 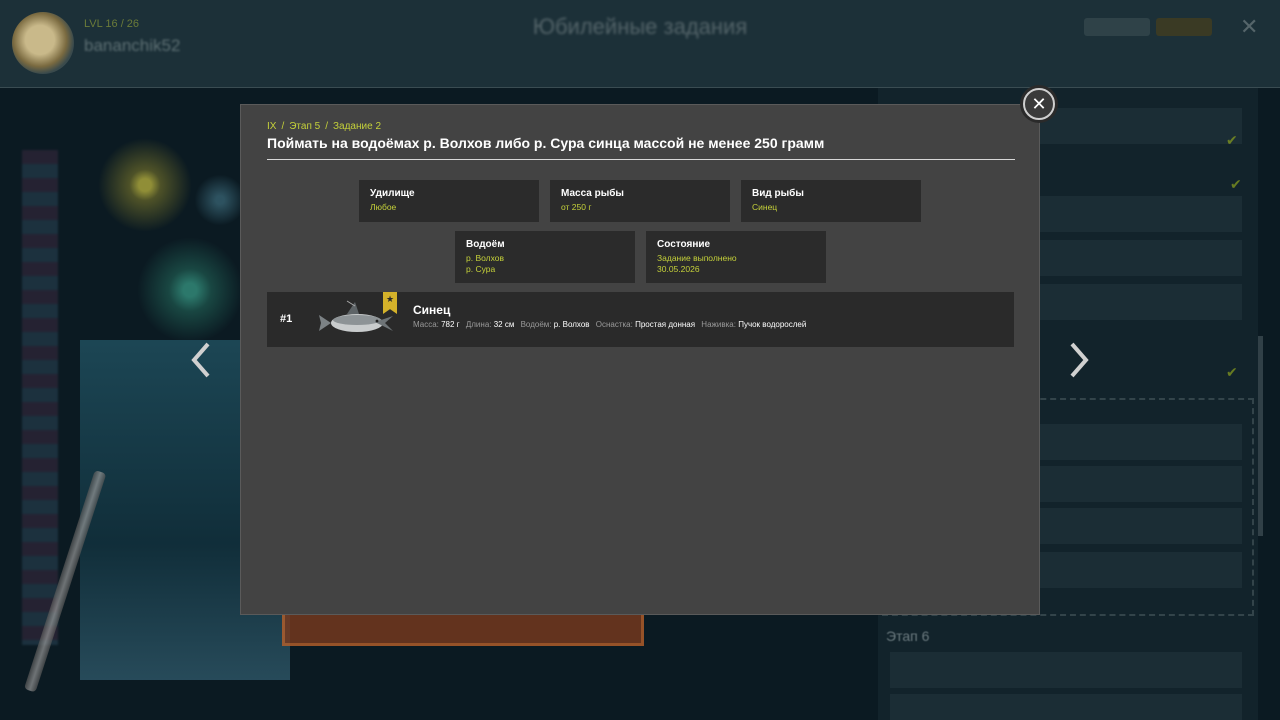 I want to click on breadcrumb-item: Этап 5, so click(x=304, y=126).